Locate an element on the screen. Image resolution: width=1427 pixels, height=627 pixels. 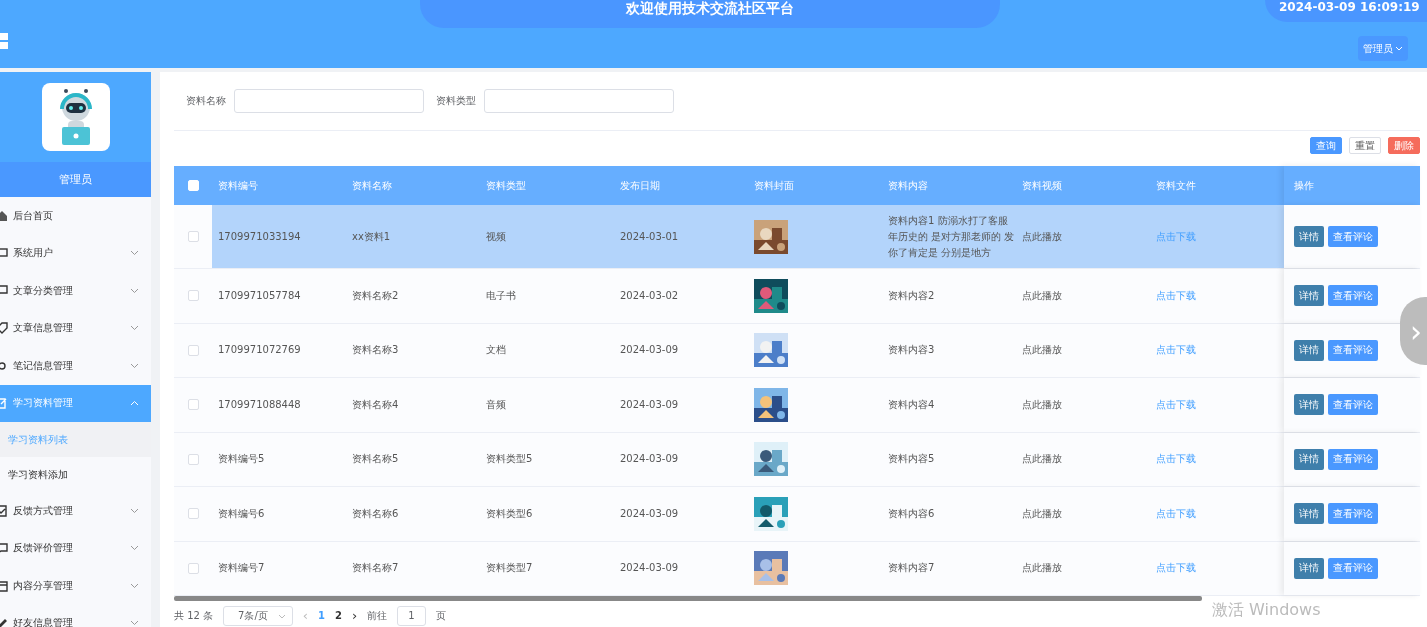
sidebar-item: 系统用户 is located at coordinates (75, 253).